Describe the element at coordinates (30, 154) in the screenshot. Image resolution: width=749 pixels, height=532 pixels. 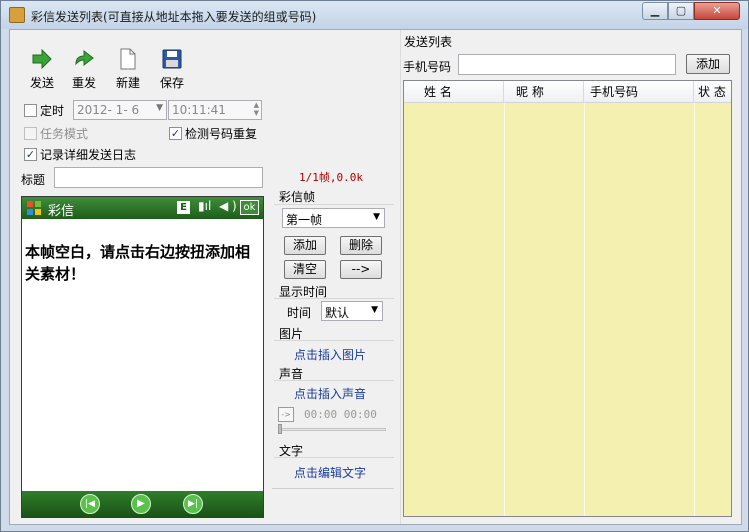
I see `detailed-log-checkbox-box: ✓` at that location.